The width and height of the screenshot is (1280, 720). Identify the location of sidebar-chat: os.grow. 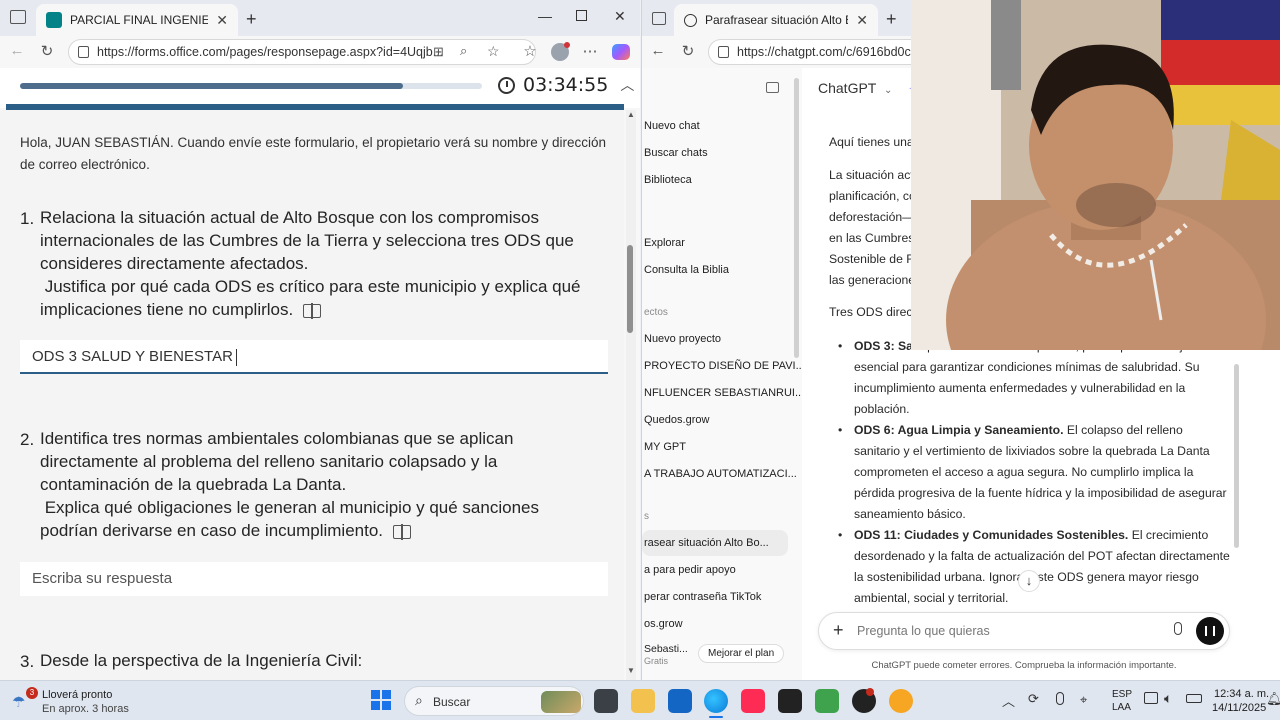
(663, 624).